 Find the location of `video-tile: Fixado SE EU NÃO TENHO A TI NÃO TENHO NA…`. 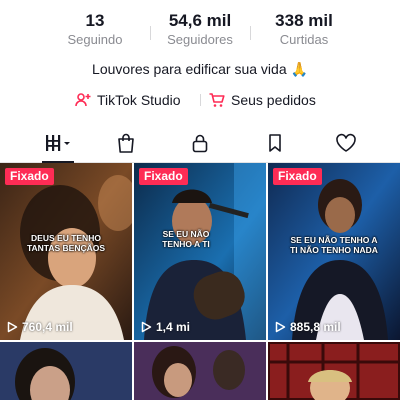

video-tile: Fixado SE EU NÃO TENHO A TI NÃO TENHO NA… is located at coordinates (334, 251).